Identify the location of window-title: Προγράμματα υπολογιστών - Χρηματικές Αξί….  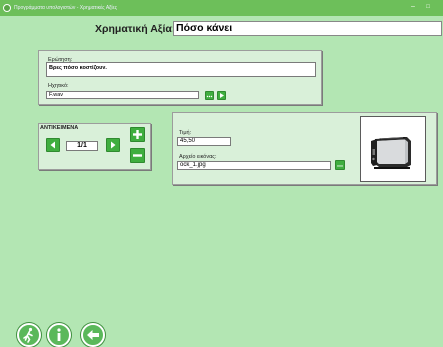
(66, 8).